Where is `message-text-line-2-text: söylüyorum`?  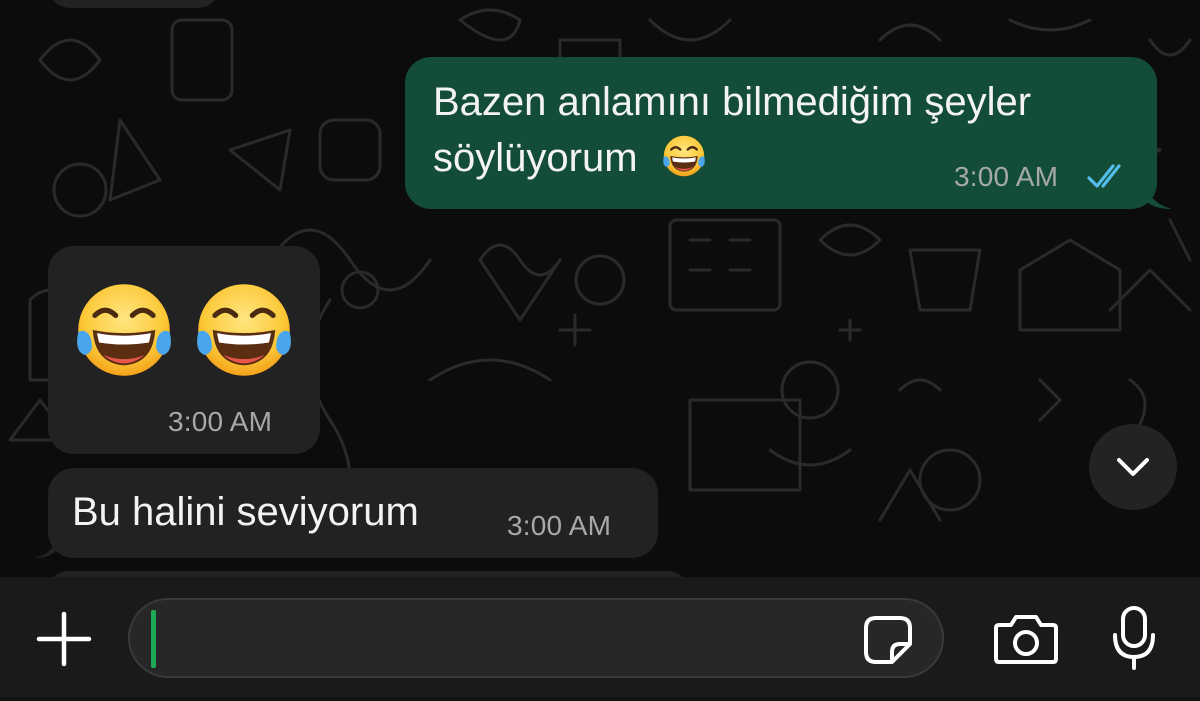 message-text-line-2-text: söylüyorum is located at coordinates (535, 158).